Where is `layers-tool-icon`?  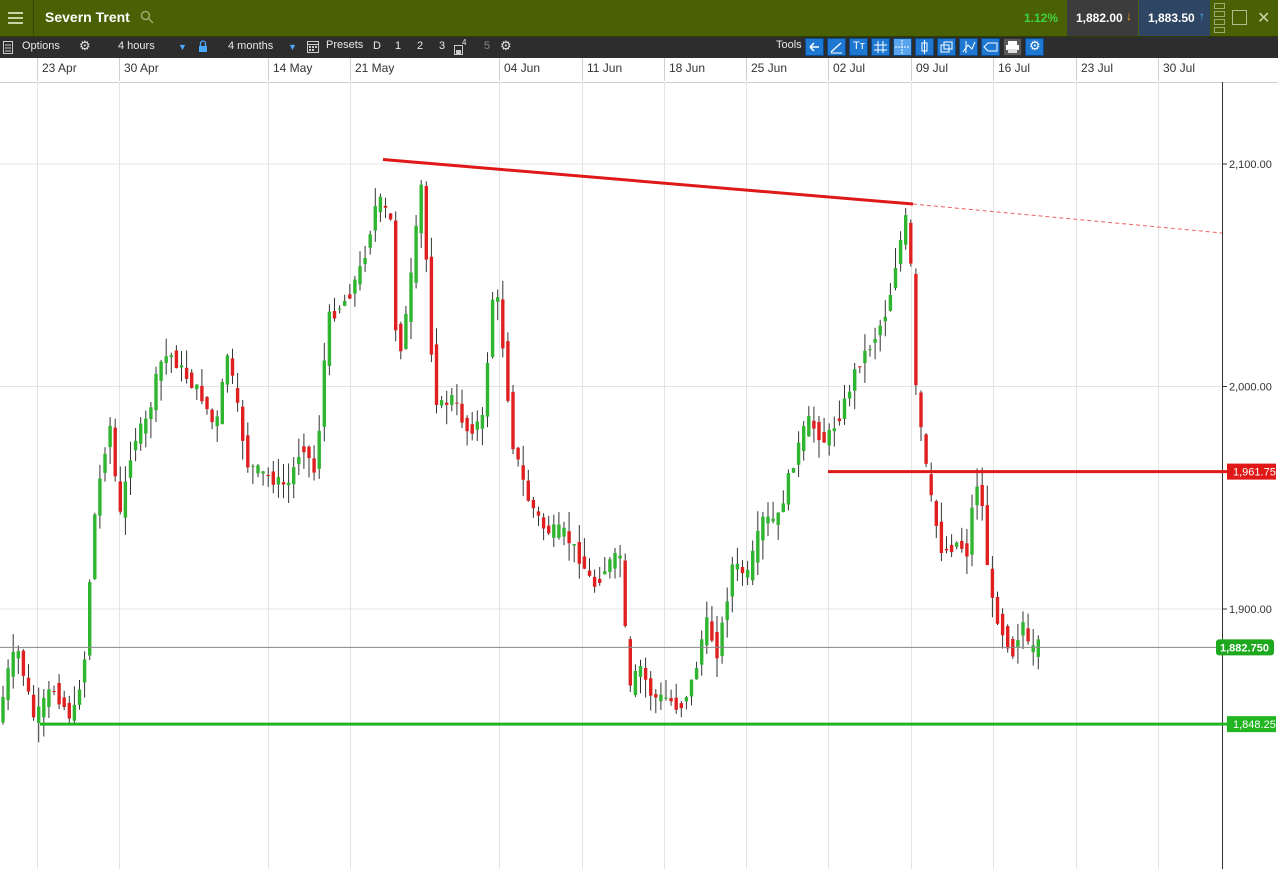
layers-tool-icon is located at coordinates (946, 47).